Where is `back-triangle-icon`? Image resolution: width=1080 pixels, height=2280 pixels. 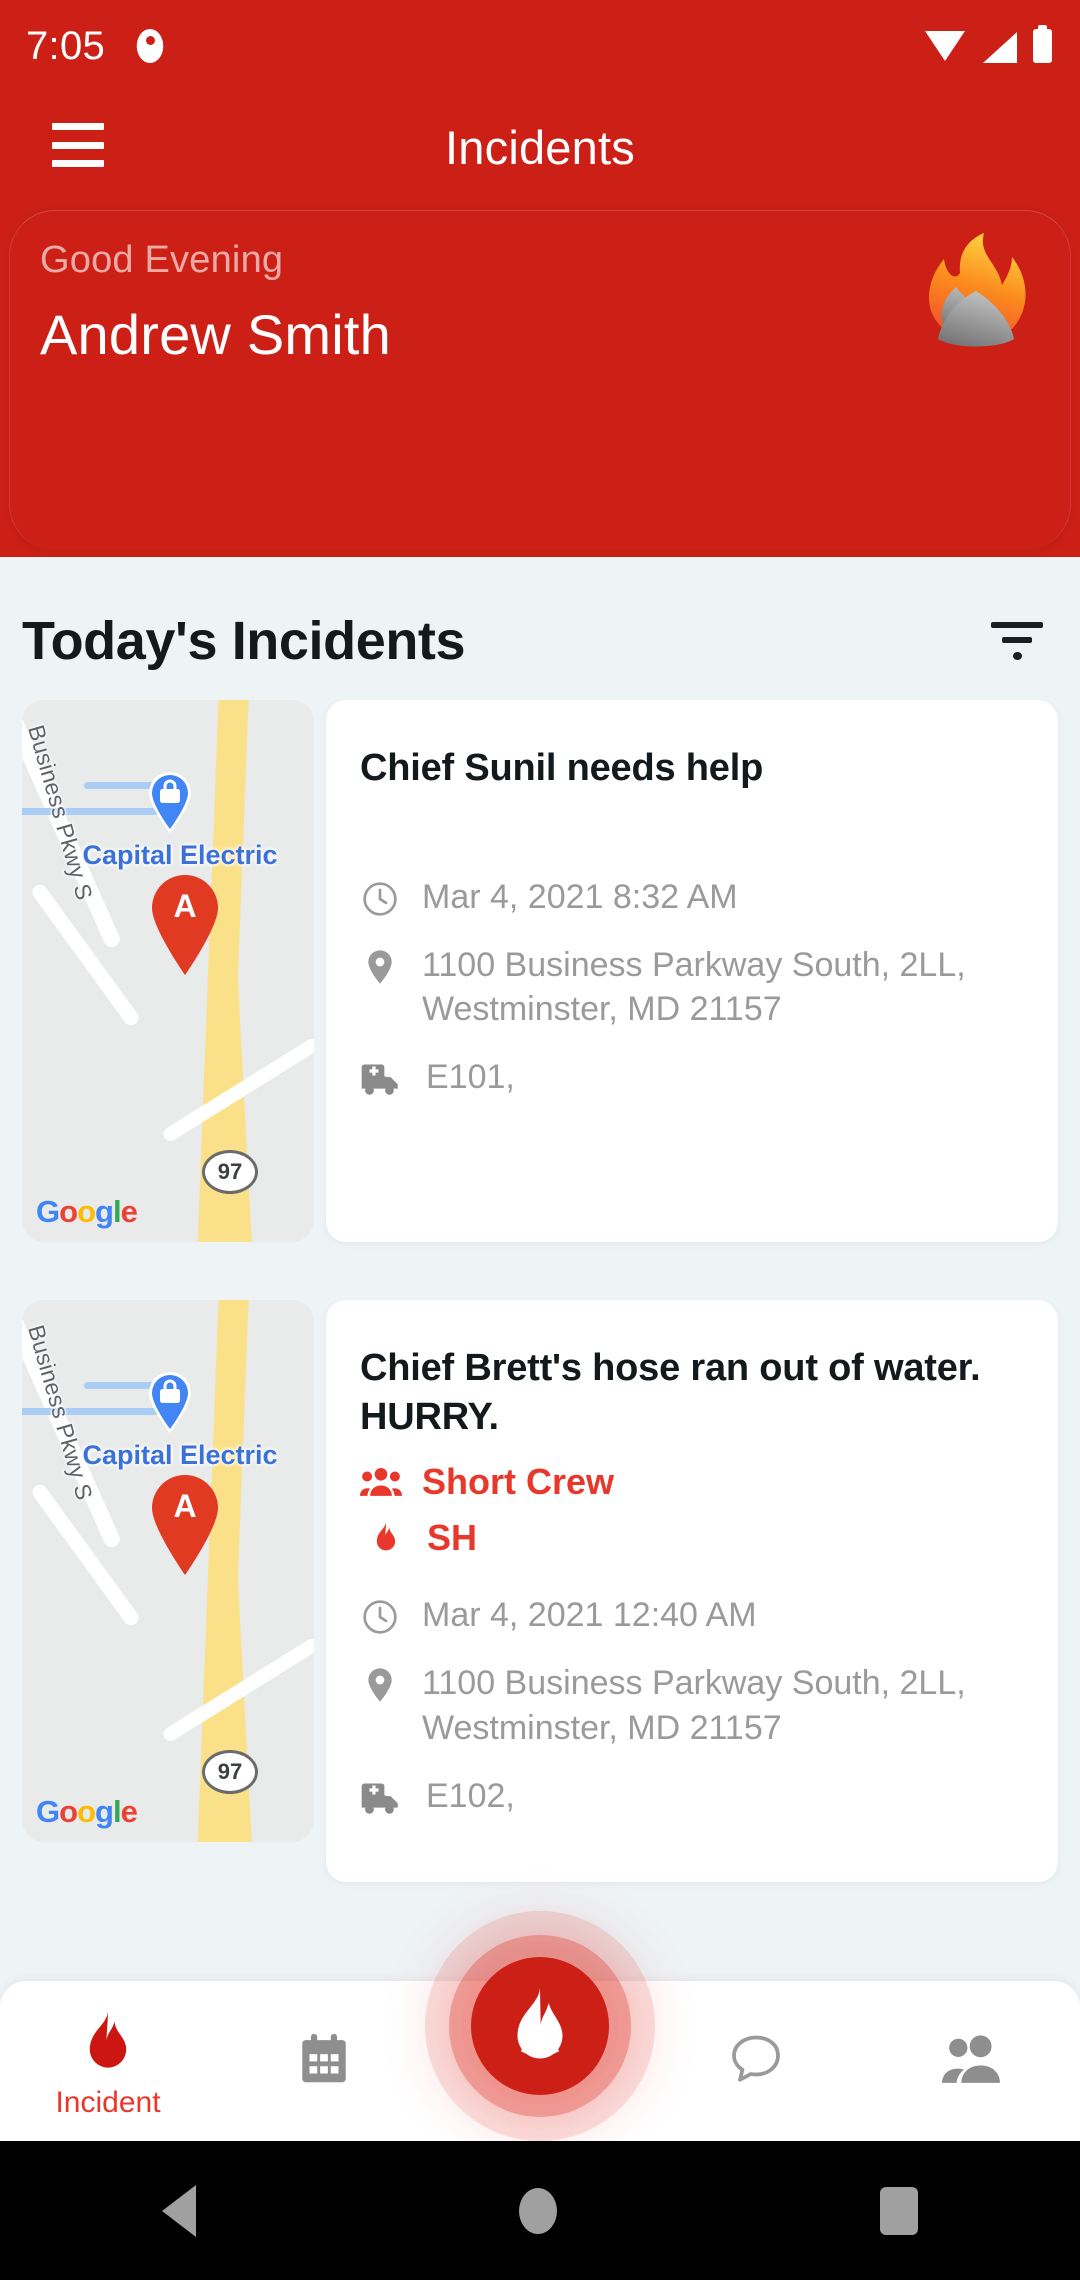
back-triangle-icon is located at coordinates (178, 2210).